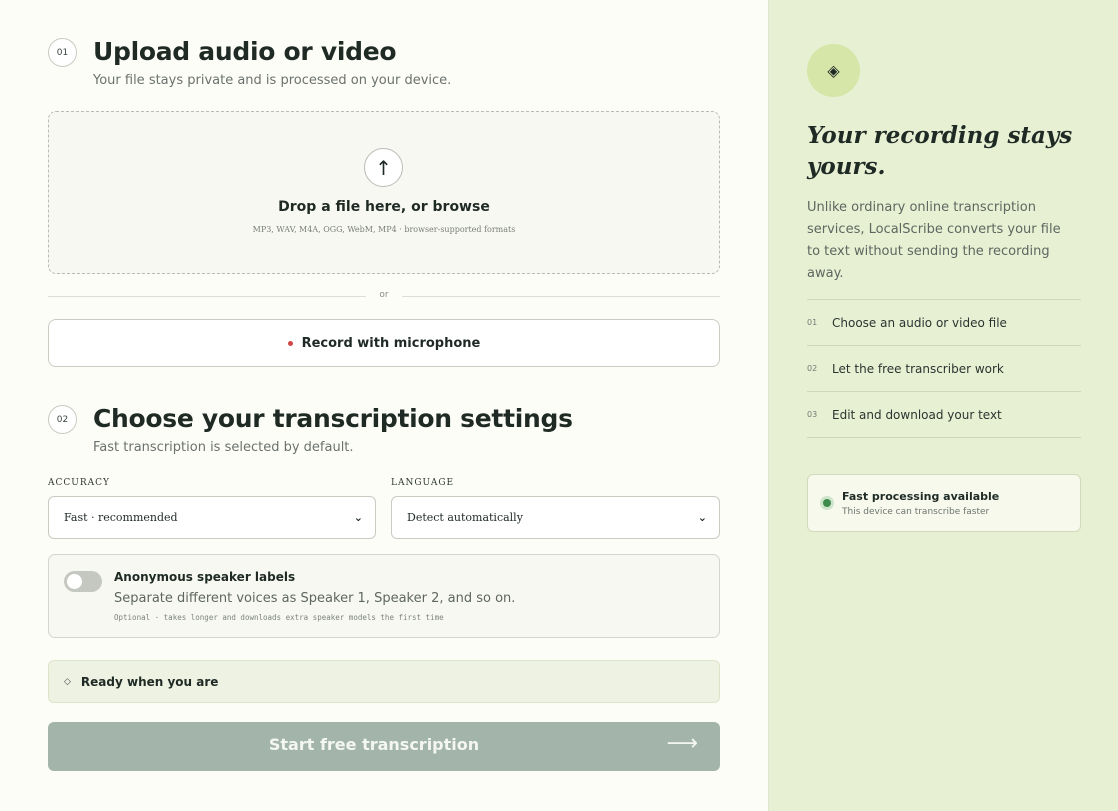 This screenshot has width=1118, height=811. What do you see at coordinates (827, 503) in the screenshot?
I see `status-dot-icon` at bounding box center [827, 503].